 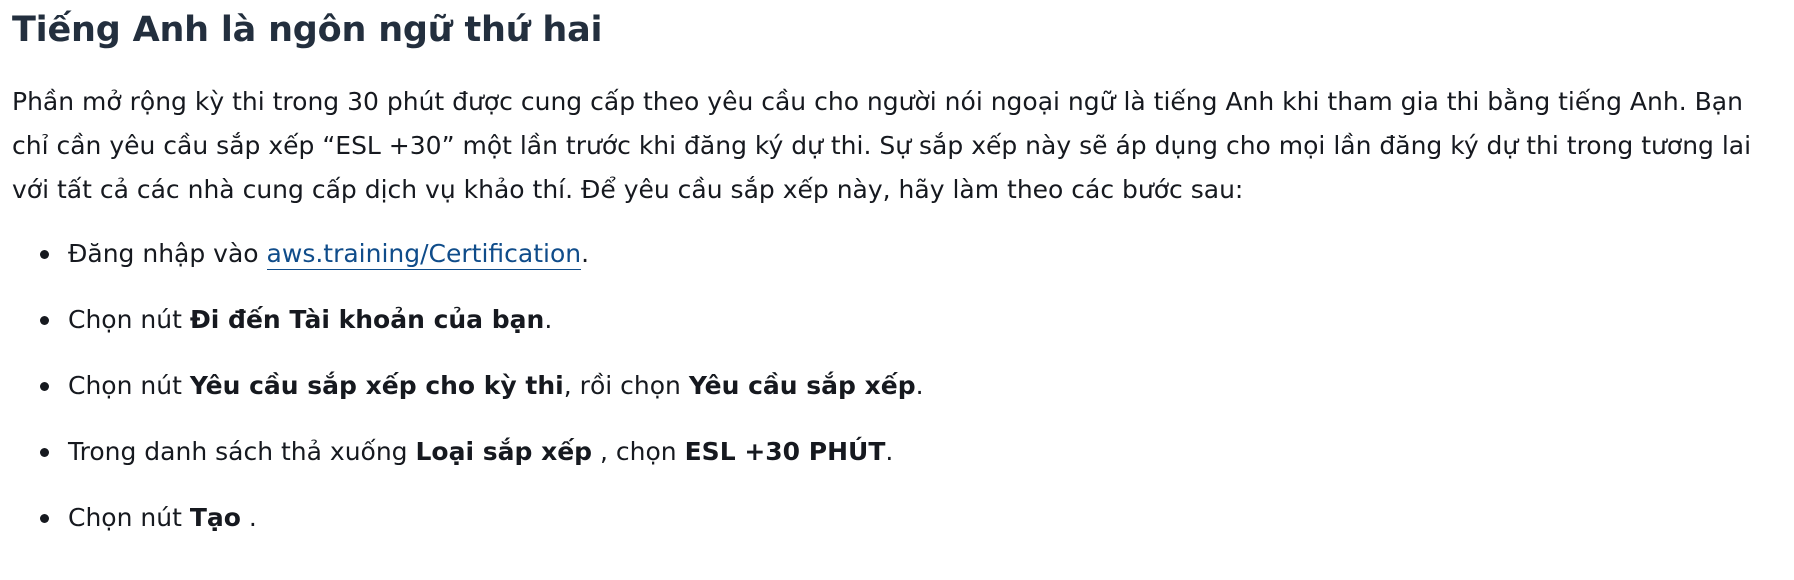 I want to click on step-4-period: ., so click(x=889, y=451).